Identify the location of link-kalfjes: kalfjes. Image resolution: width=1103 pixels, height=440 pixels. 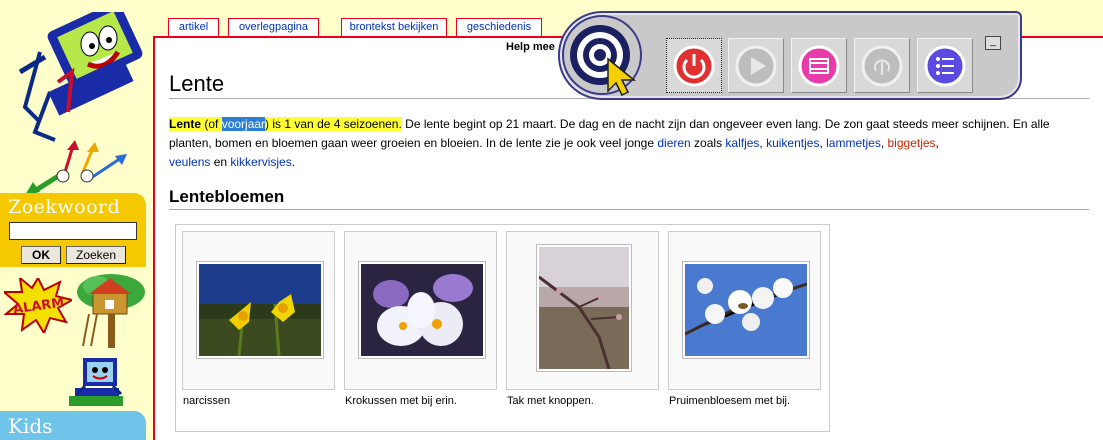
(742, 143).